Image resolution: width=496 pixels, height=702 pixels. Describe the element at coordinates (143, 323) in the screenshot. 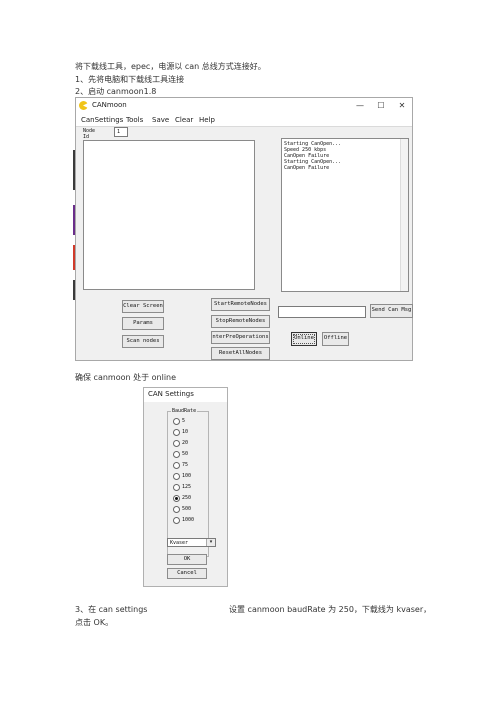

I see `params-button: Params` at that location.